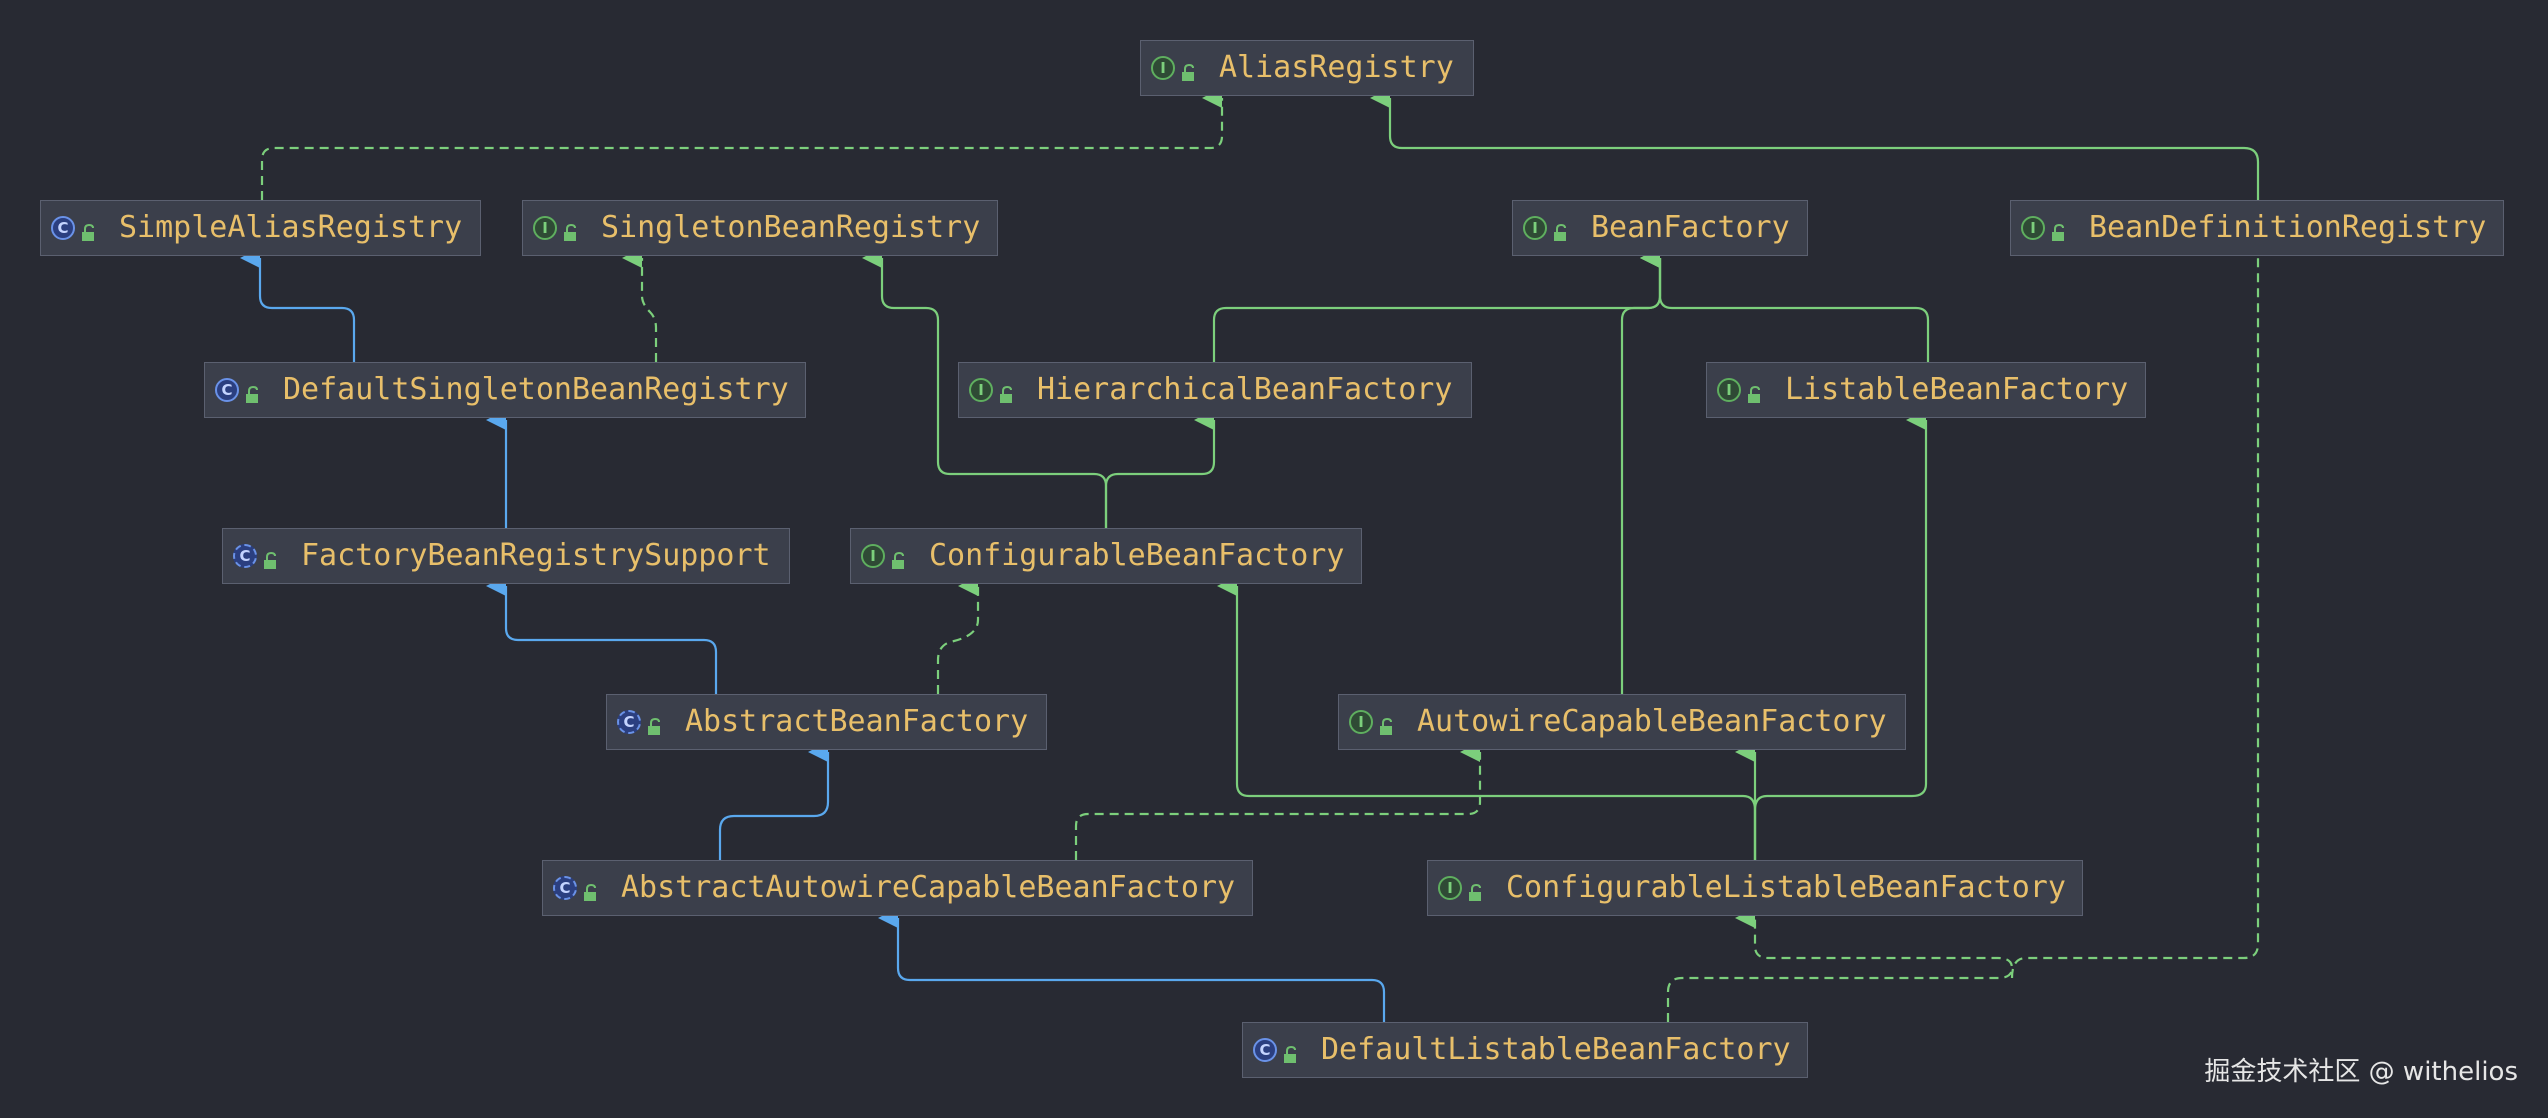  Describe the element at coordinates (536, 389) in the screenshot. I see `node-label: DefaultSingletonBeanRegistry` at that location.